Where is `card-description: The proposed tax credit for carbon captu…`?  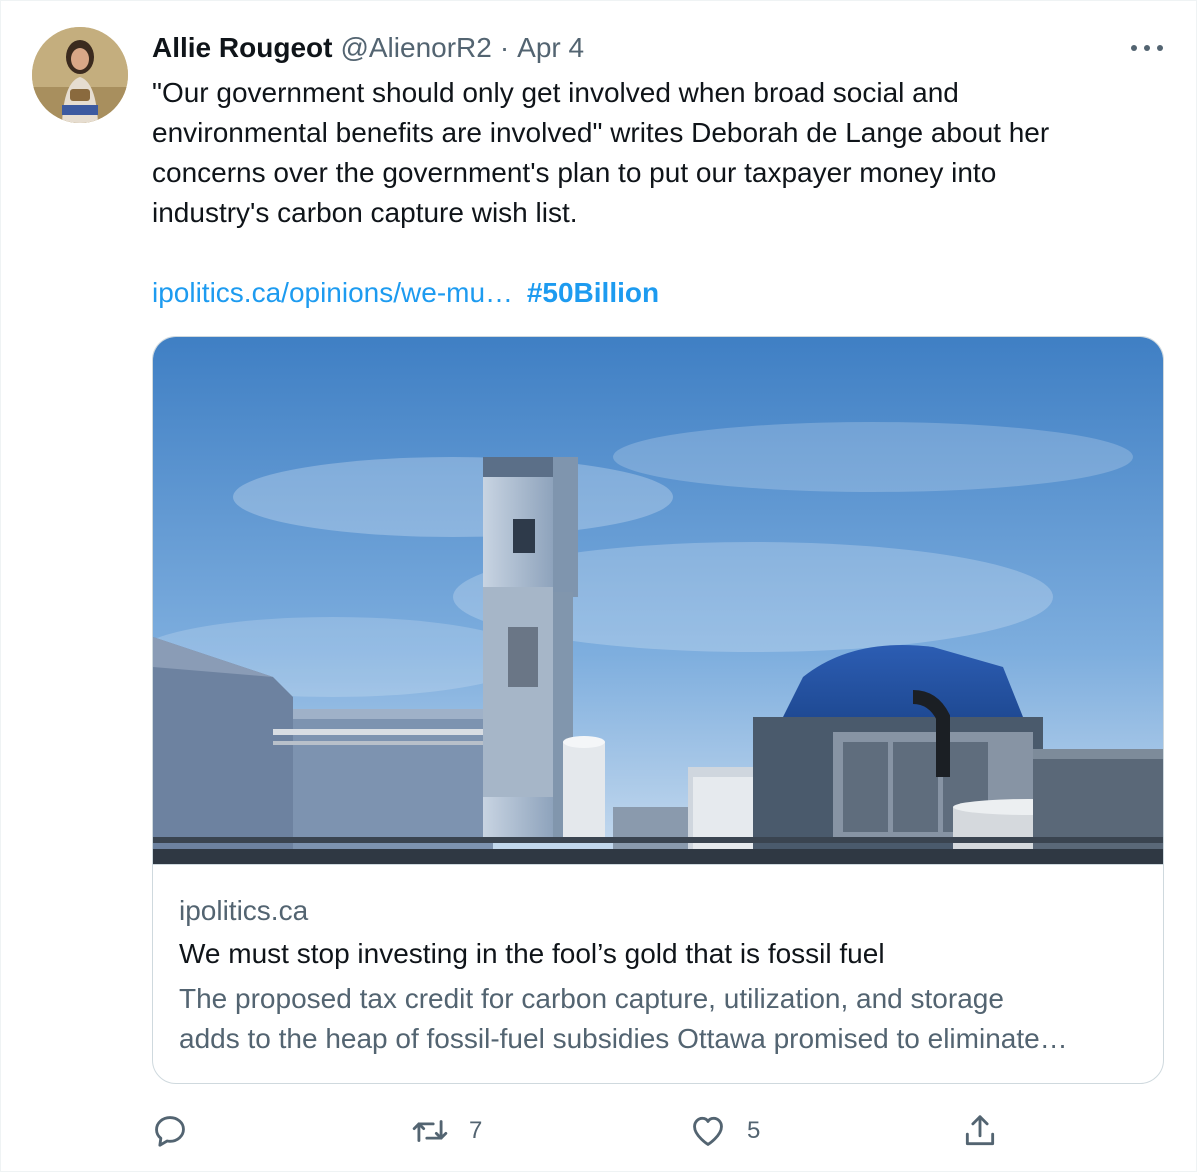 card-description: The proposed tax credit for carbon captu… is located at coordinates (659, 1019).